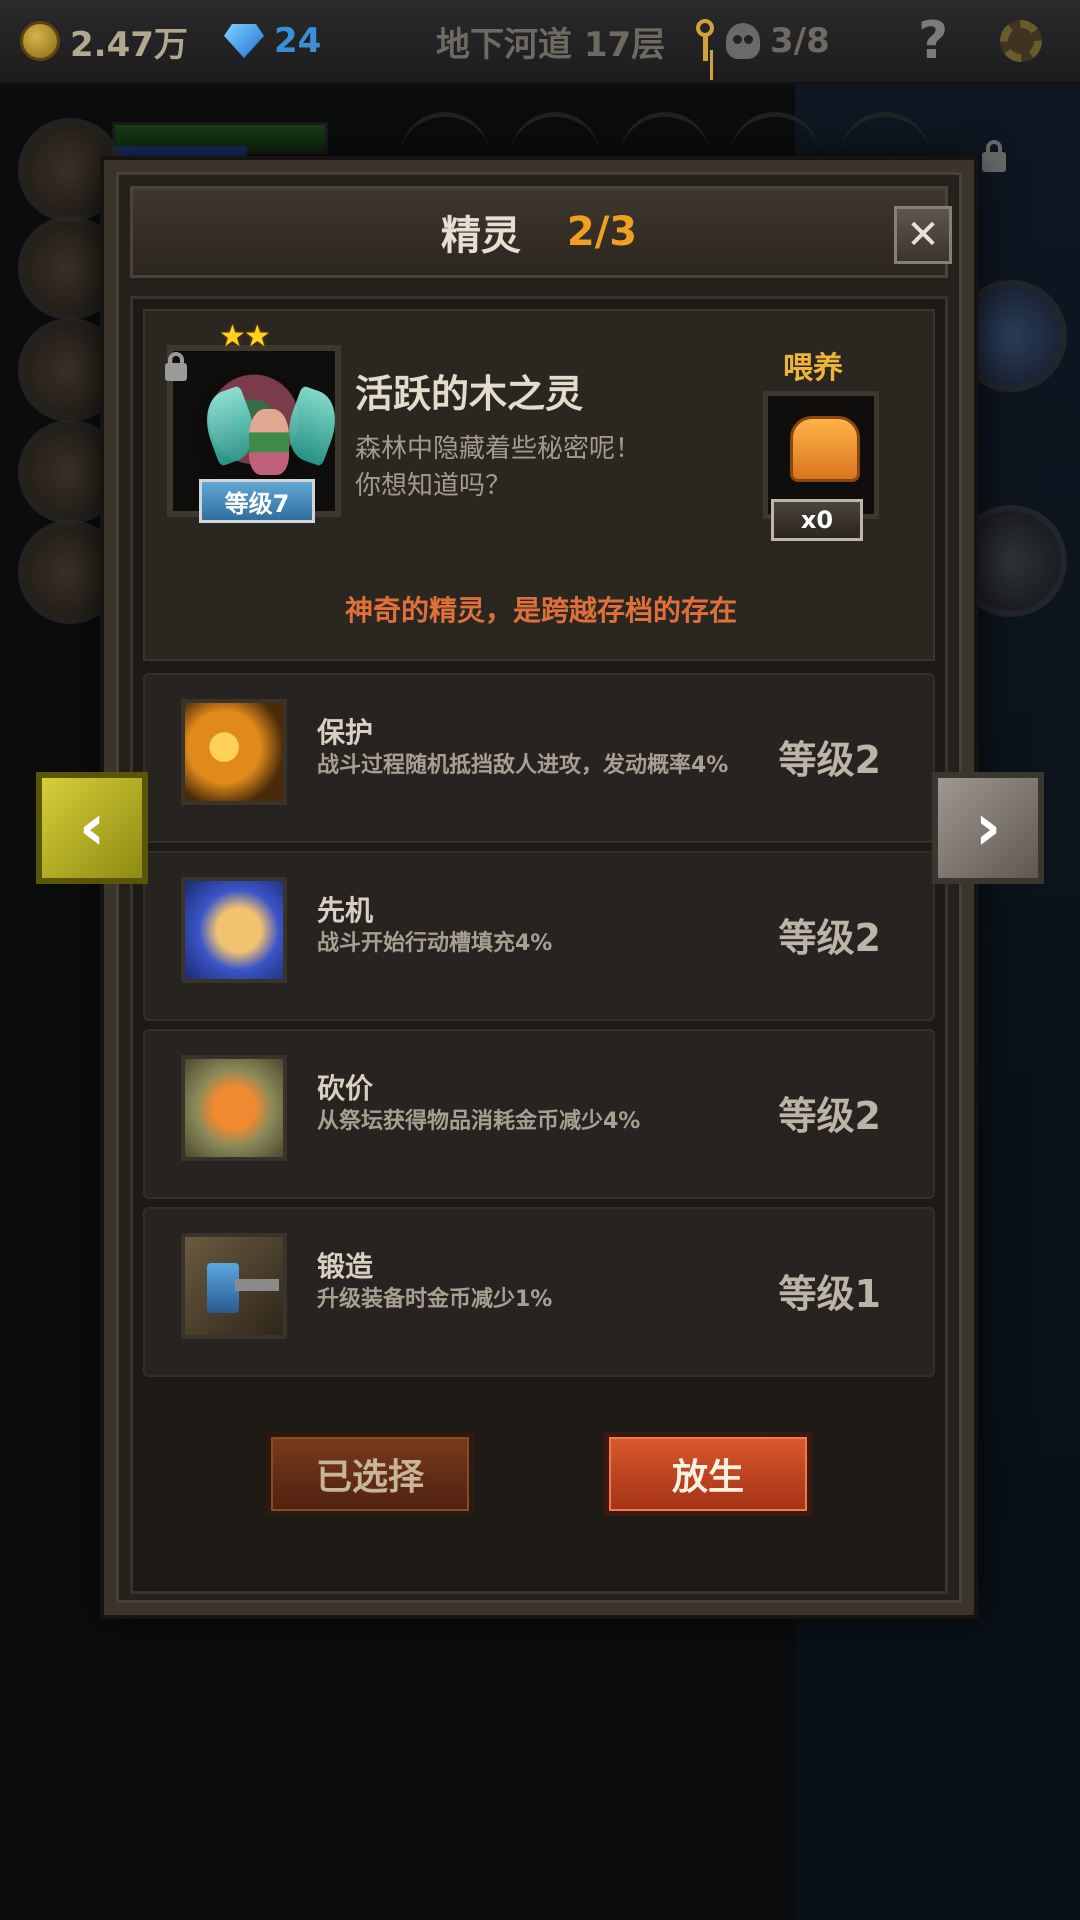 This screenshot has height=1920, width=1080. I want to click on chevron-left-icon: ‹, so click(92, 828).